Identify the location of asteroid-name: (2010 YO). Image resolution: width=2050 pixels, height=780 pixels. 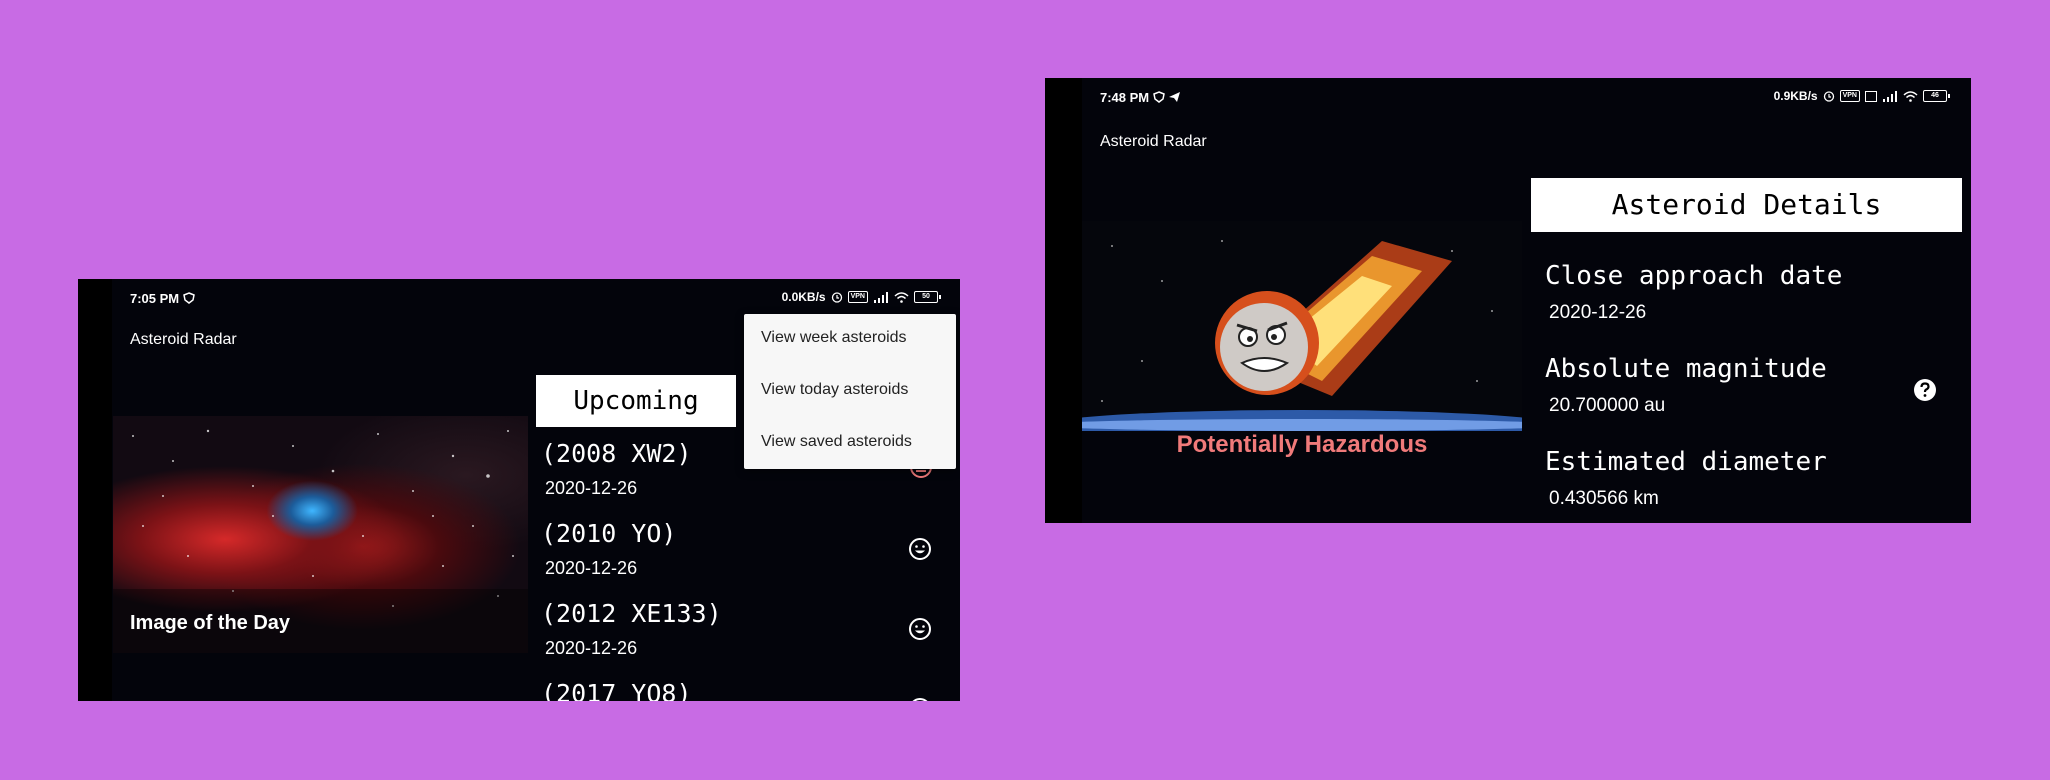
(609, 533).